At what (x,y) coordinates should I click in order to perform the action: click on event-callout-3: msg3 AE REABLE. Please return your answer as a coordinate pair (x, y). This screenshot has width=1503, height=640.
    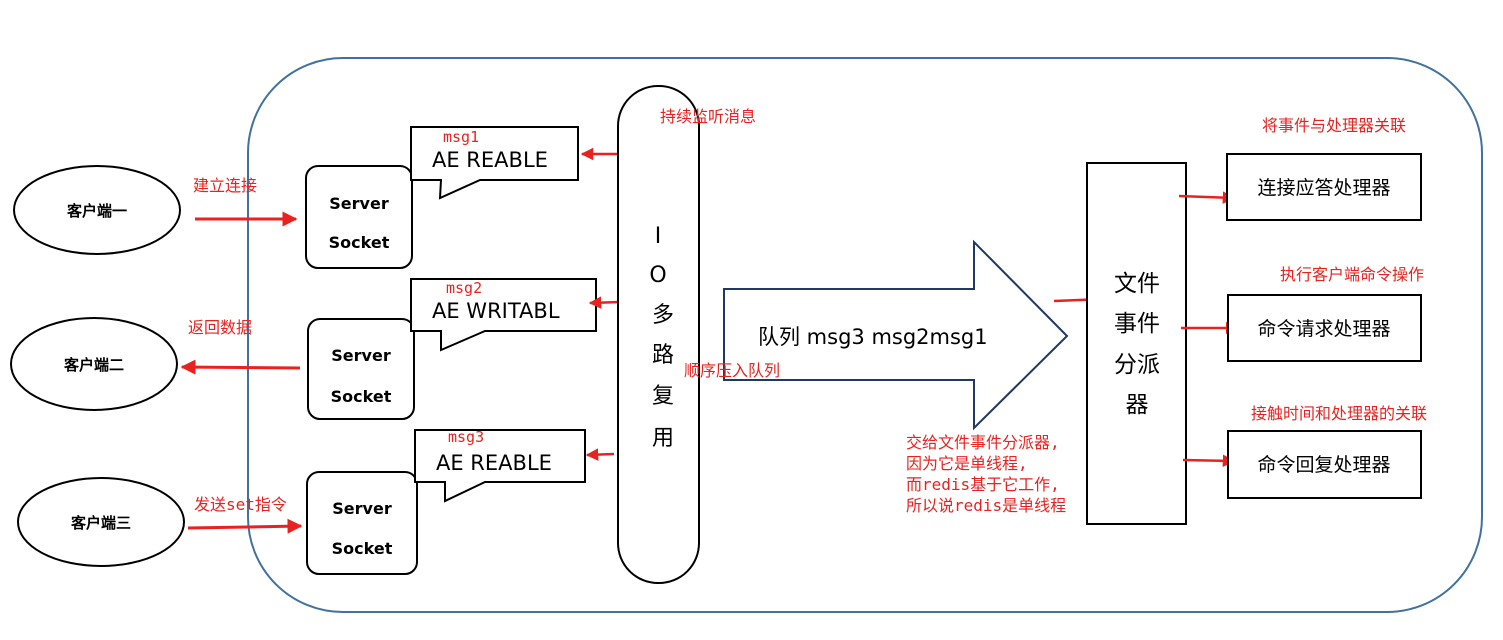
    Looking at the image, I should click on (500, 465).